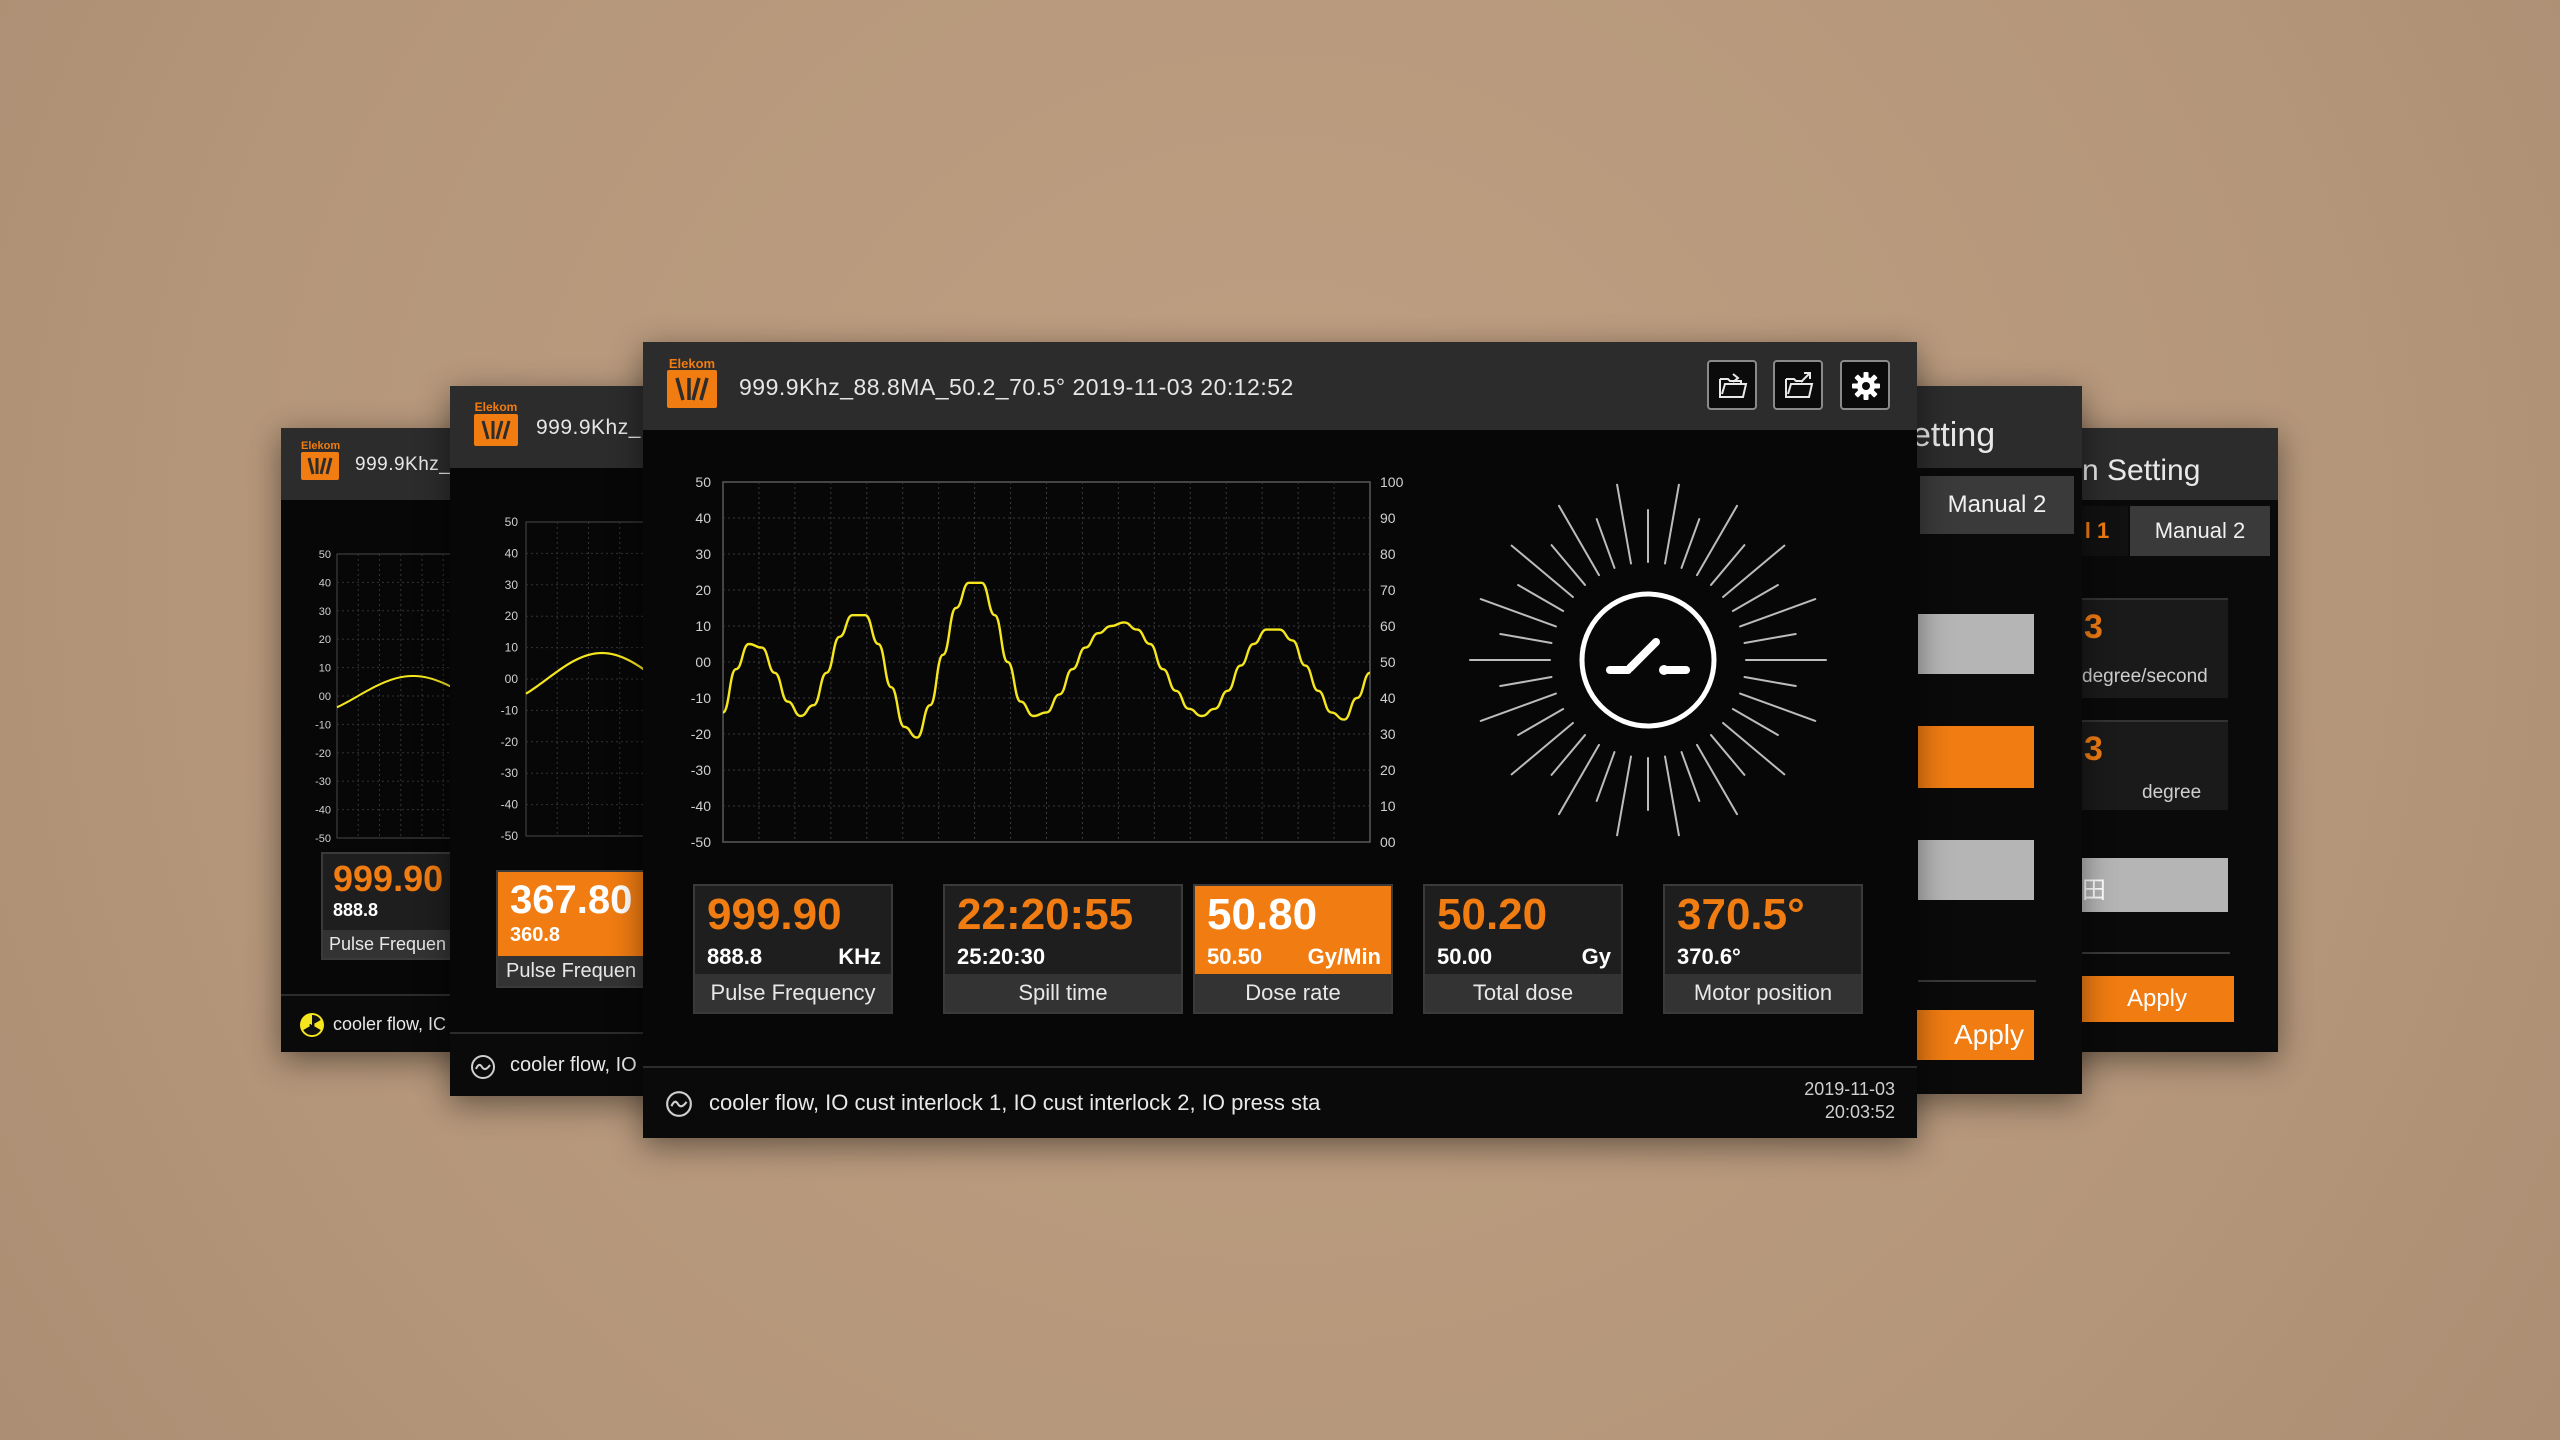  I want to click on y-tick-label: -40, so click(323, 811).